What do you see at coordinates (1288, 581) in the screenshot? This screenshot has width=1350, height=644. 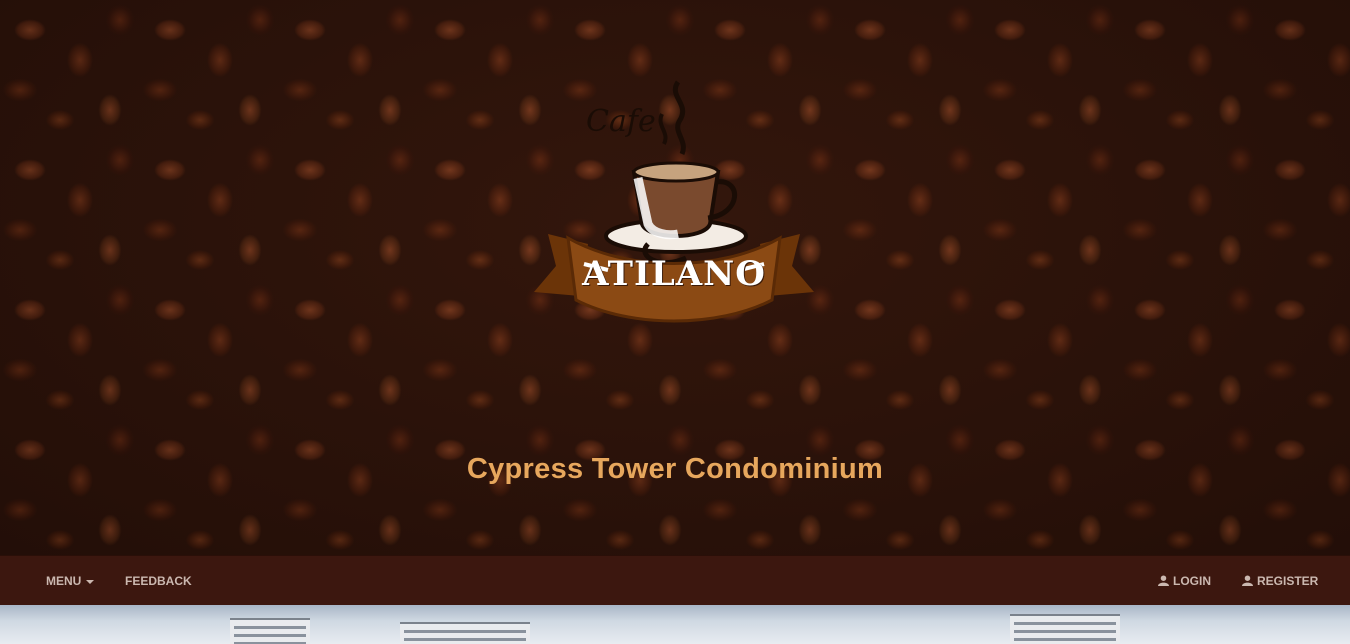 I see `nav-register-label: REGISTER` at bounding box center [1288, 581].